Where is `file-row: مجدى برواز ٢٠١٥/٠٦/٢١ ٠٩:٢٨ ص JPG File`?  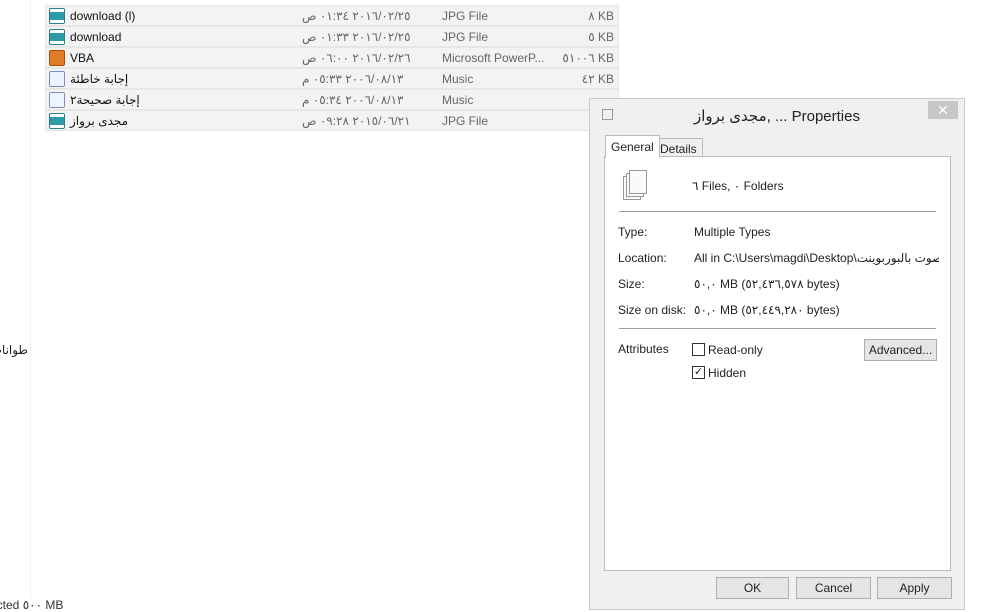 file-row: مجدى برواز ٢٠١٥/٠٦/٢١ ٠٩:٢٨ ص JPG File is located at coordinates (332, 120).